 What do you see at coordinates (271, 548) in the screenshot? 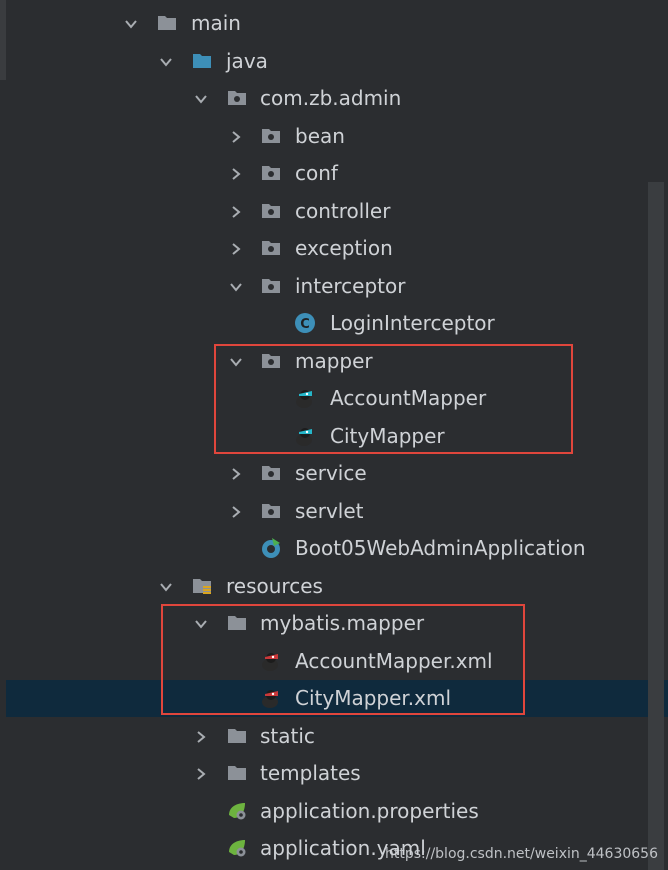
I see `spring-boot-app-icon` at bounding box center [271, 548].